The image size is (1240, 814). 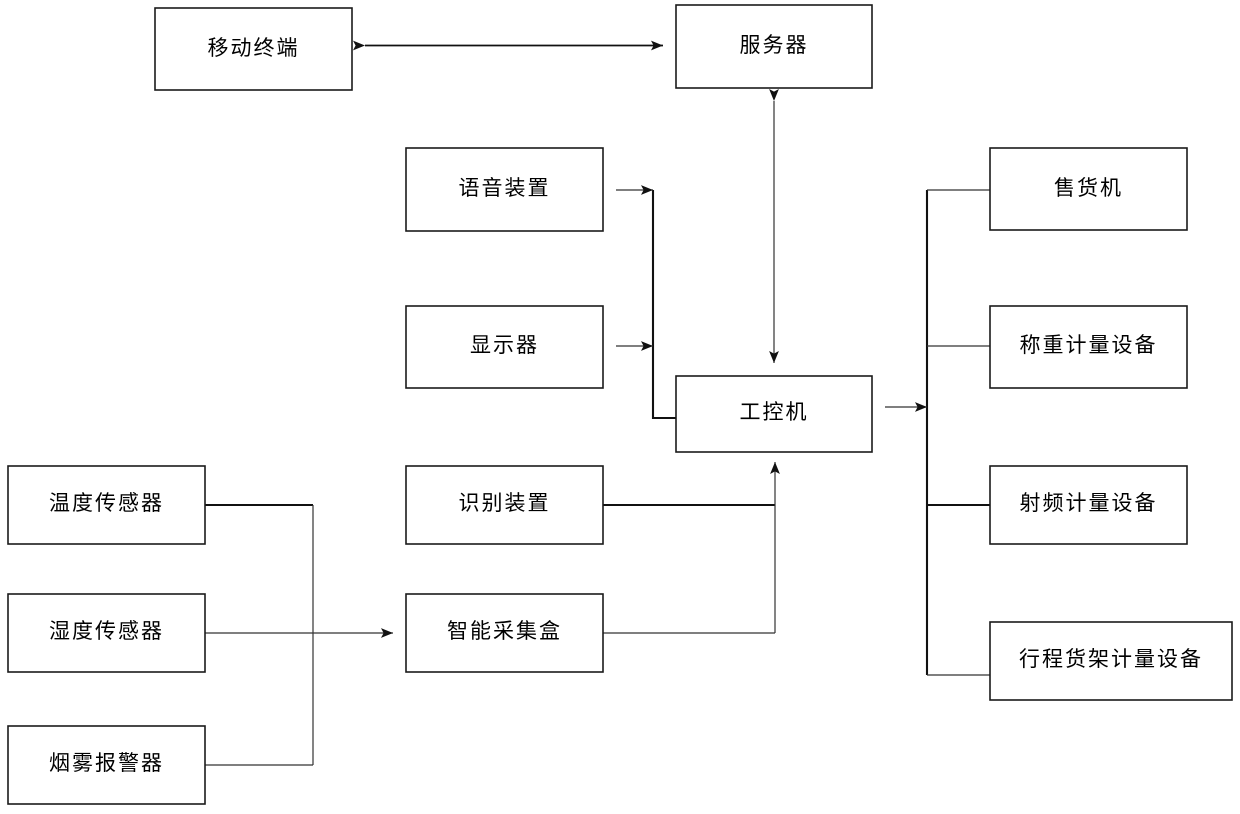 I want to click on node-voice-device: 语音装置, so click(x=504, y=189).